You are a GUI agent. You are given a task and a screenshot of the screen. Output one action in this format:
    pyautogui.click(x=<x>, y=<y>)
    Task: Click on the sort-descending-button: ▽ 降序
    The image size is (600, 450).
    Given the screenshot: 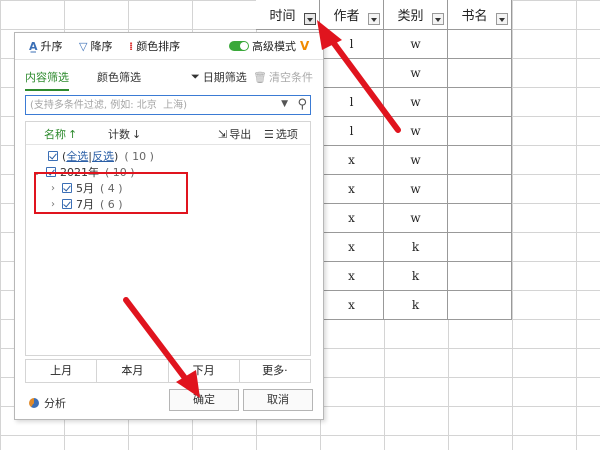 What is the action you would take?
    pyautogui.click(x=95, y=46)
    